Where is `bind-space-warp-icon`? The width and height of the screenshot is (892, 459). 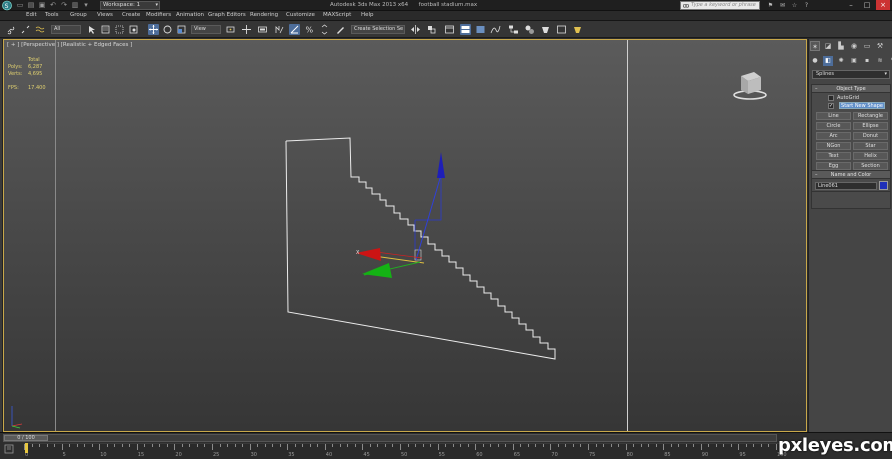 bind-space-warp-icon is located at coordinates (40, 29).